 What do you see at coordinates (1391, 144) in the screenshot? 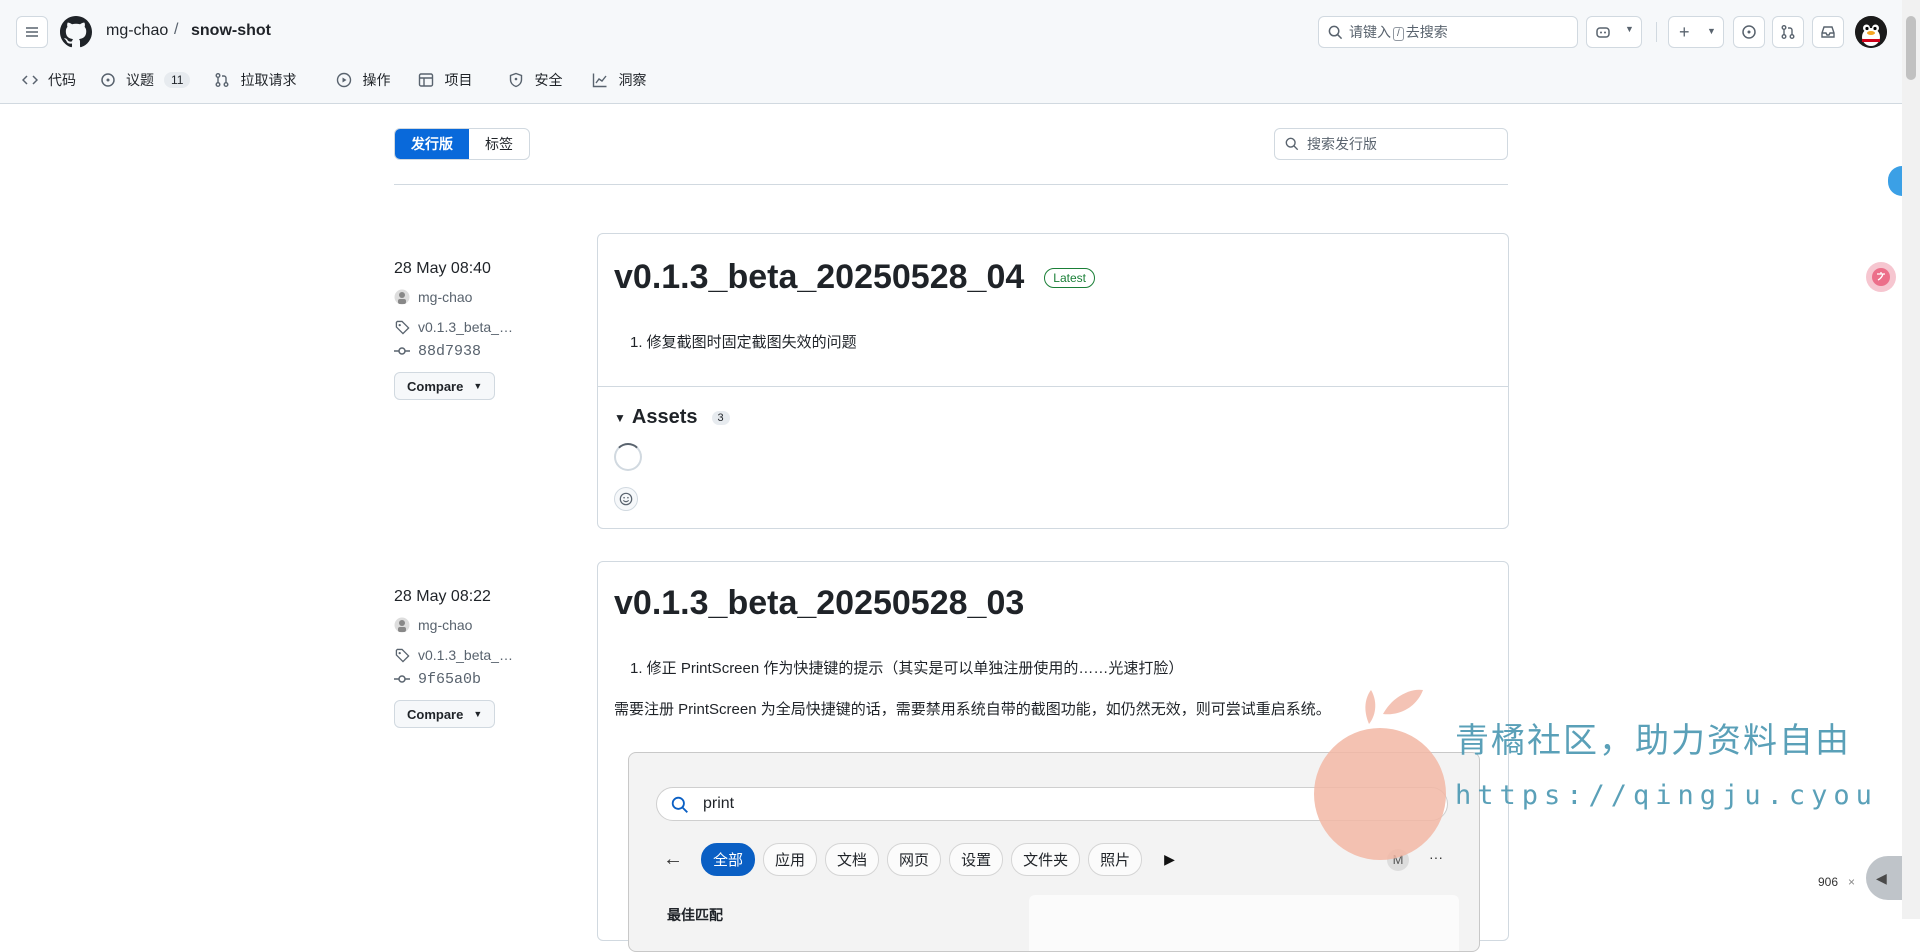
I see `release-search-input: 搜索发行版` at bounding box center [1391, 144].